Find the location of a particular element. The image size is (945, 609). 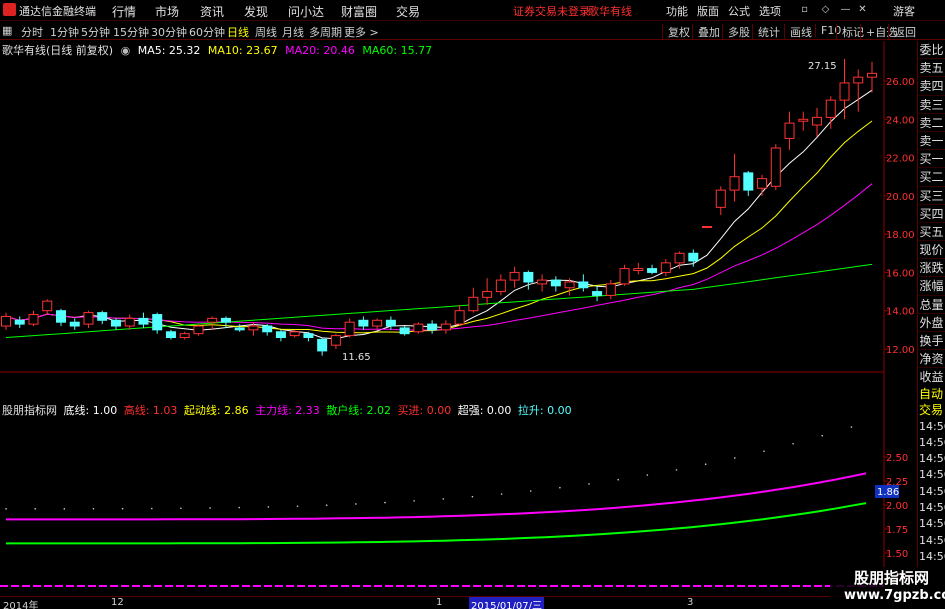

sanhu-value: 散户线: 2.02 is located at coordinates (359, 410).